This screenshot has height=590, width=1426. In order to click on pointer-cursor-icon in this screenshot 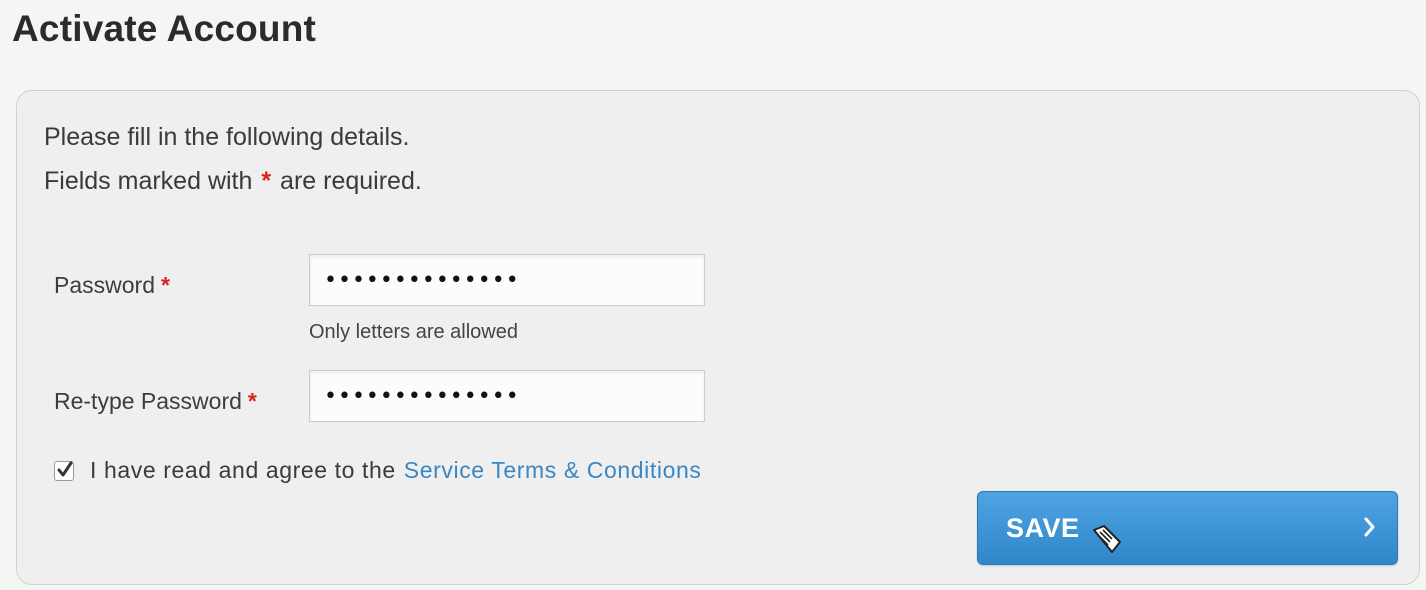, I will do `click(1107, 539)`.